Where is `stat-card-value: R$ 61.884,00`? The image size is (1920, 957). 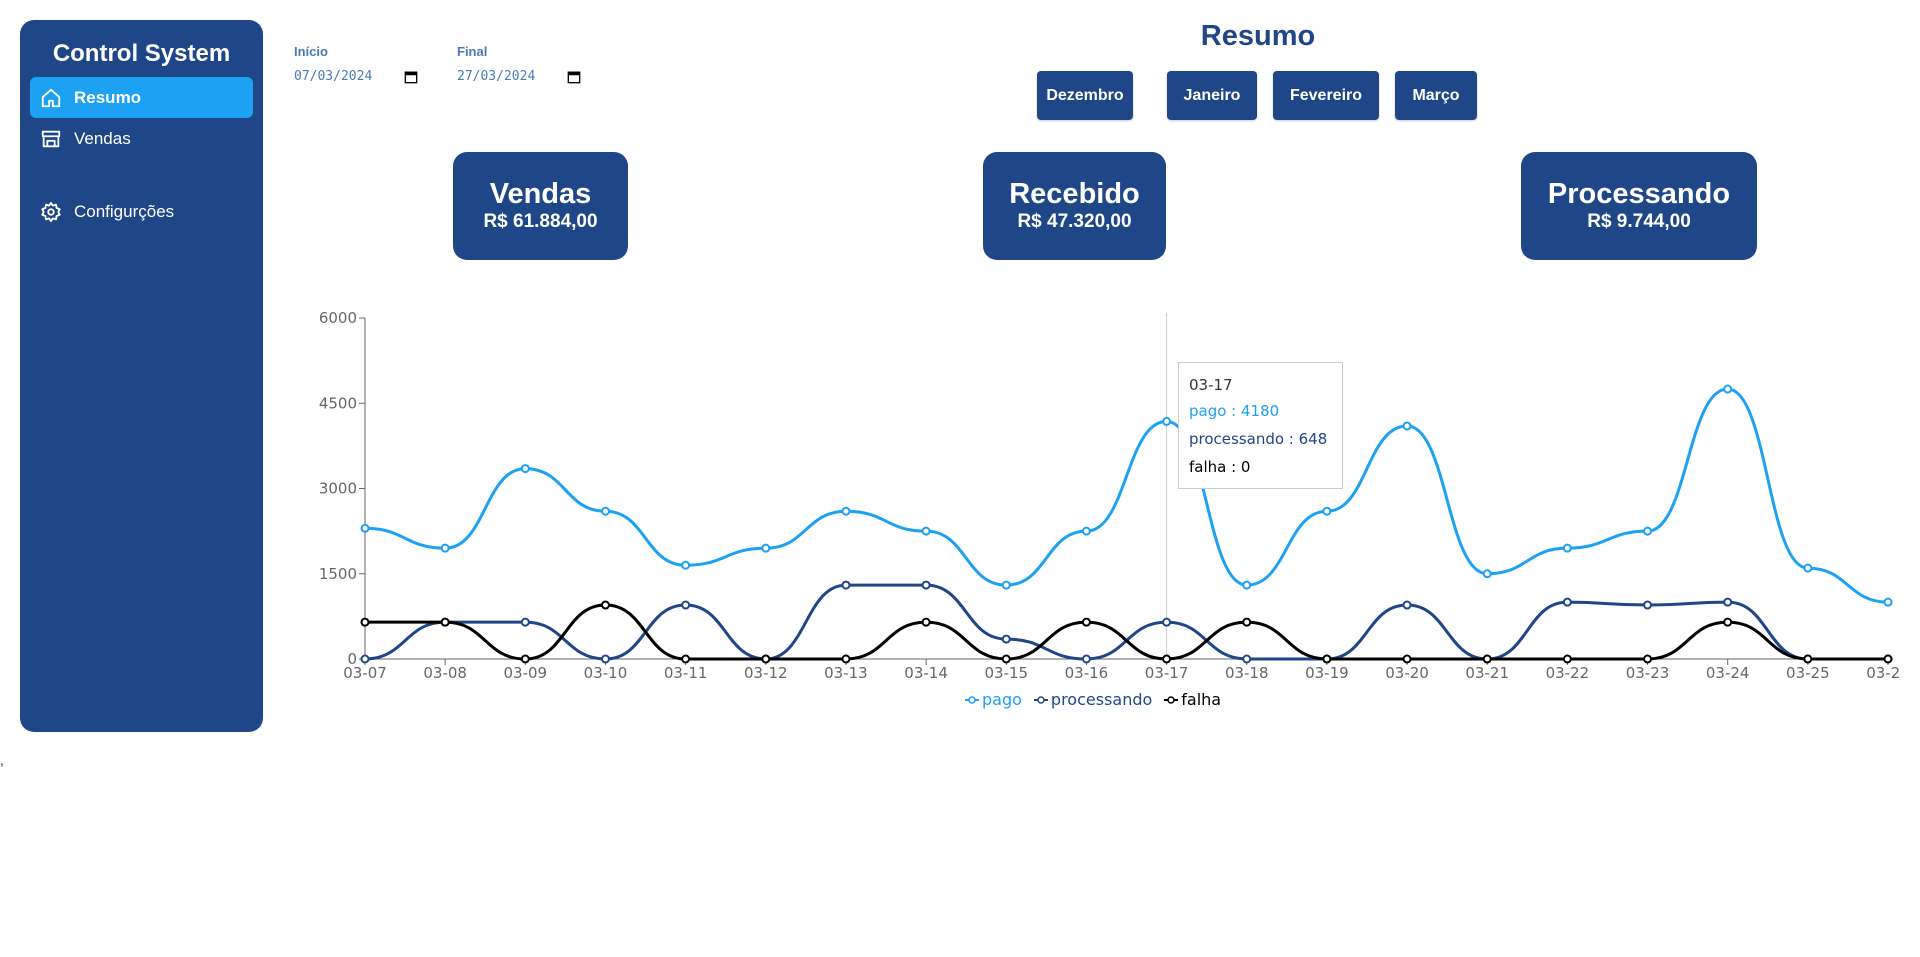
stat-card-value: R$ 61.884,00 is located at coordinates (540, 221).